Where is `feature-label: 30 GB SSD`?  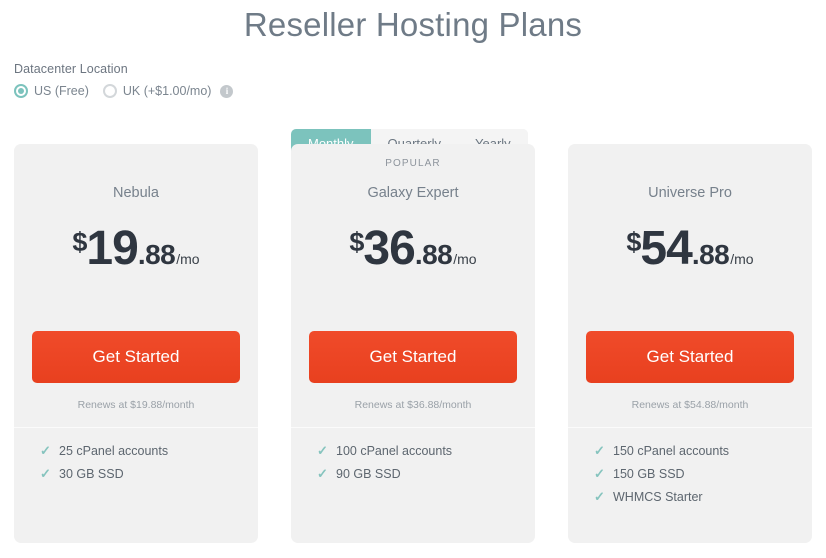
feature-label: 30 GB SSD is located at coordinates (91, 474).